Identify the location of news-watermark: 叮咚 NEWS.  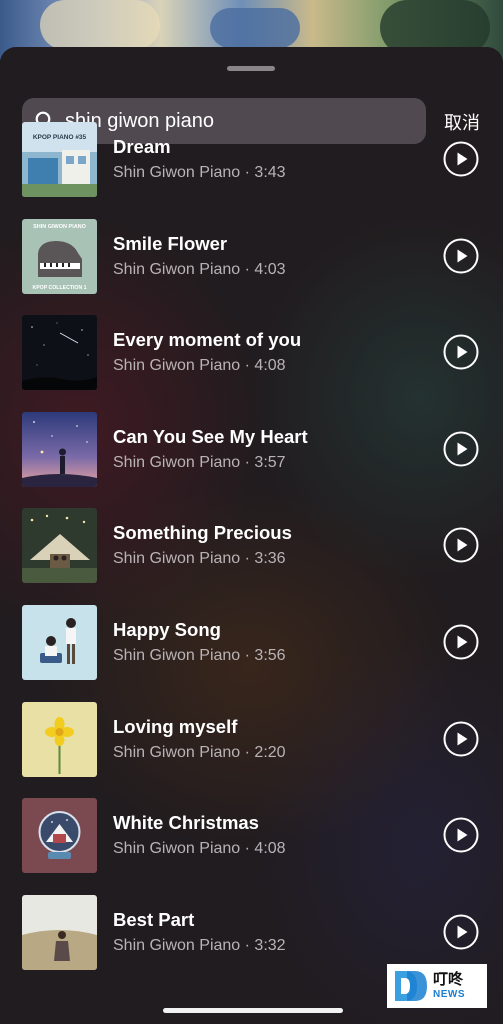
(437, 986).